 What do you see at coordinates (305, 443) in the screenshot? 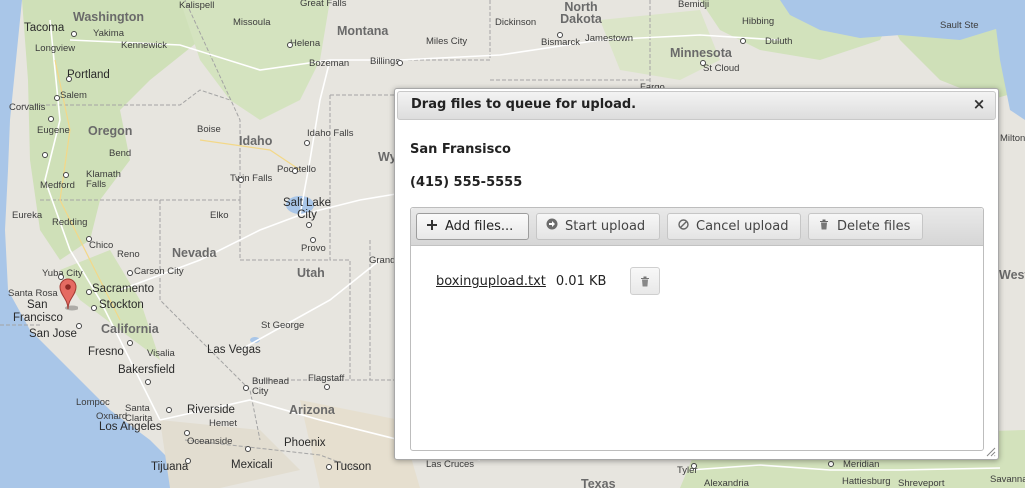
I see `city-label: Phoenix` at bounding box center [305, 443].